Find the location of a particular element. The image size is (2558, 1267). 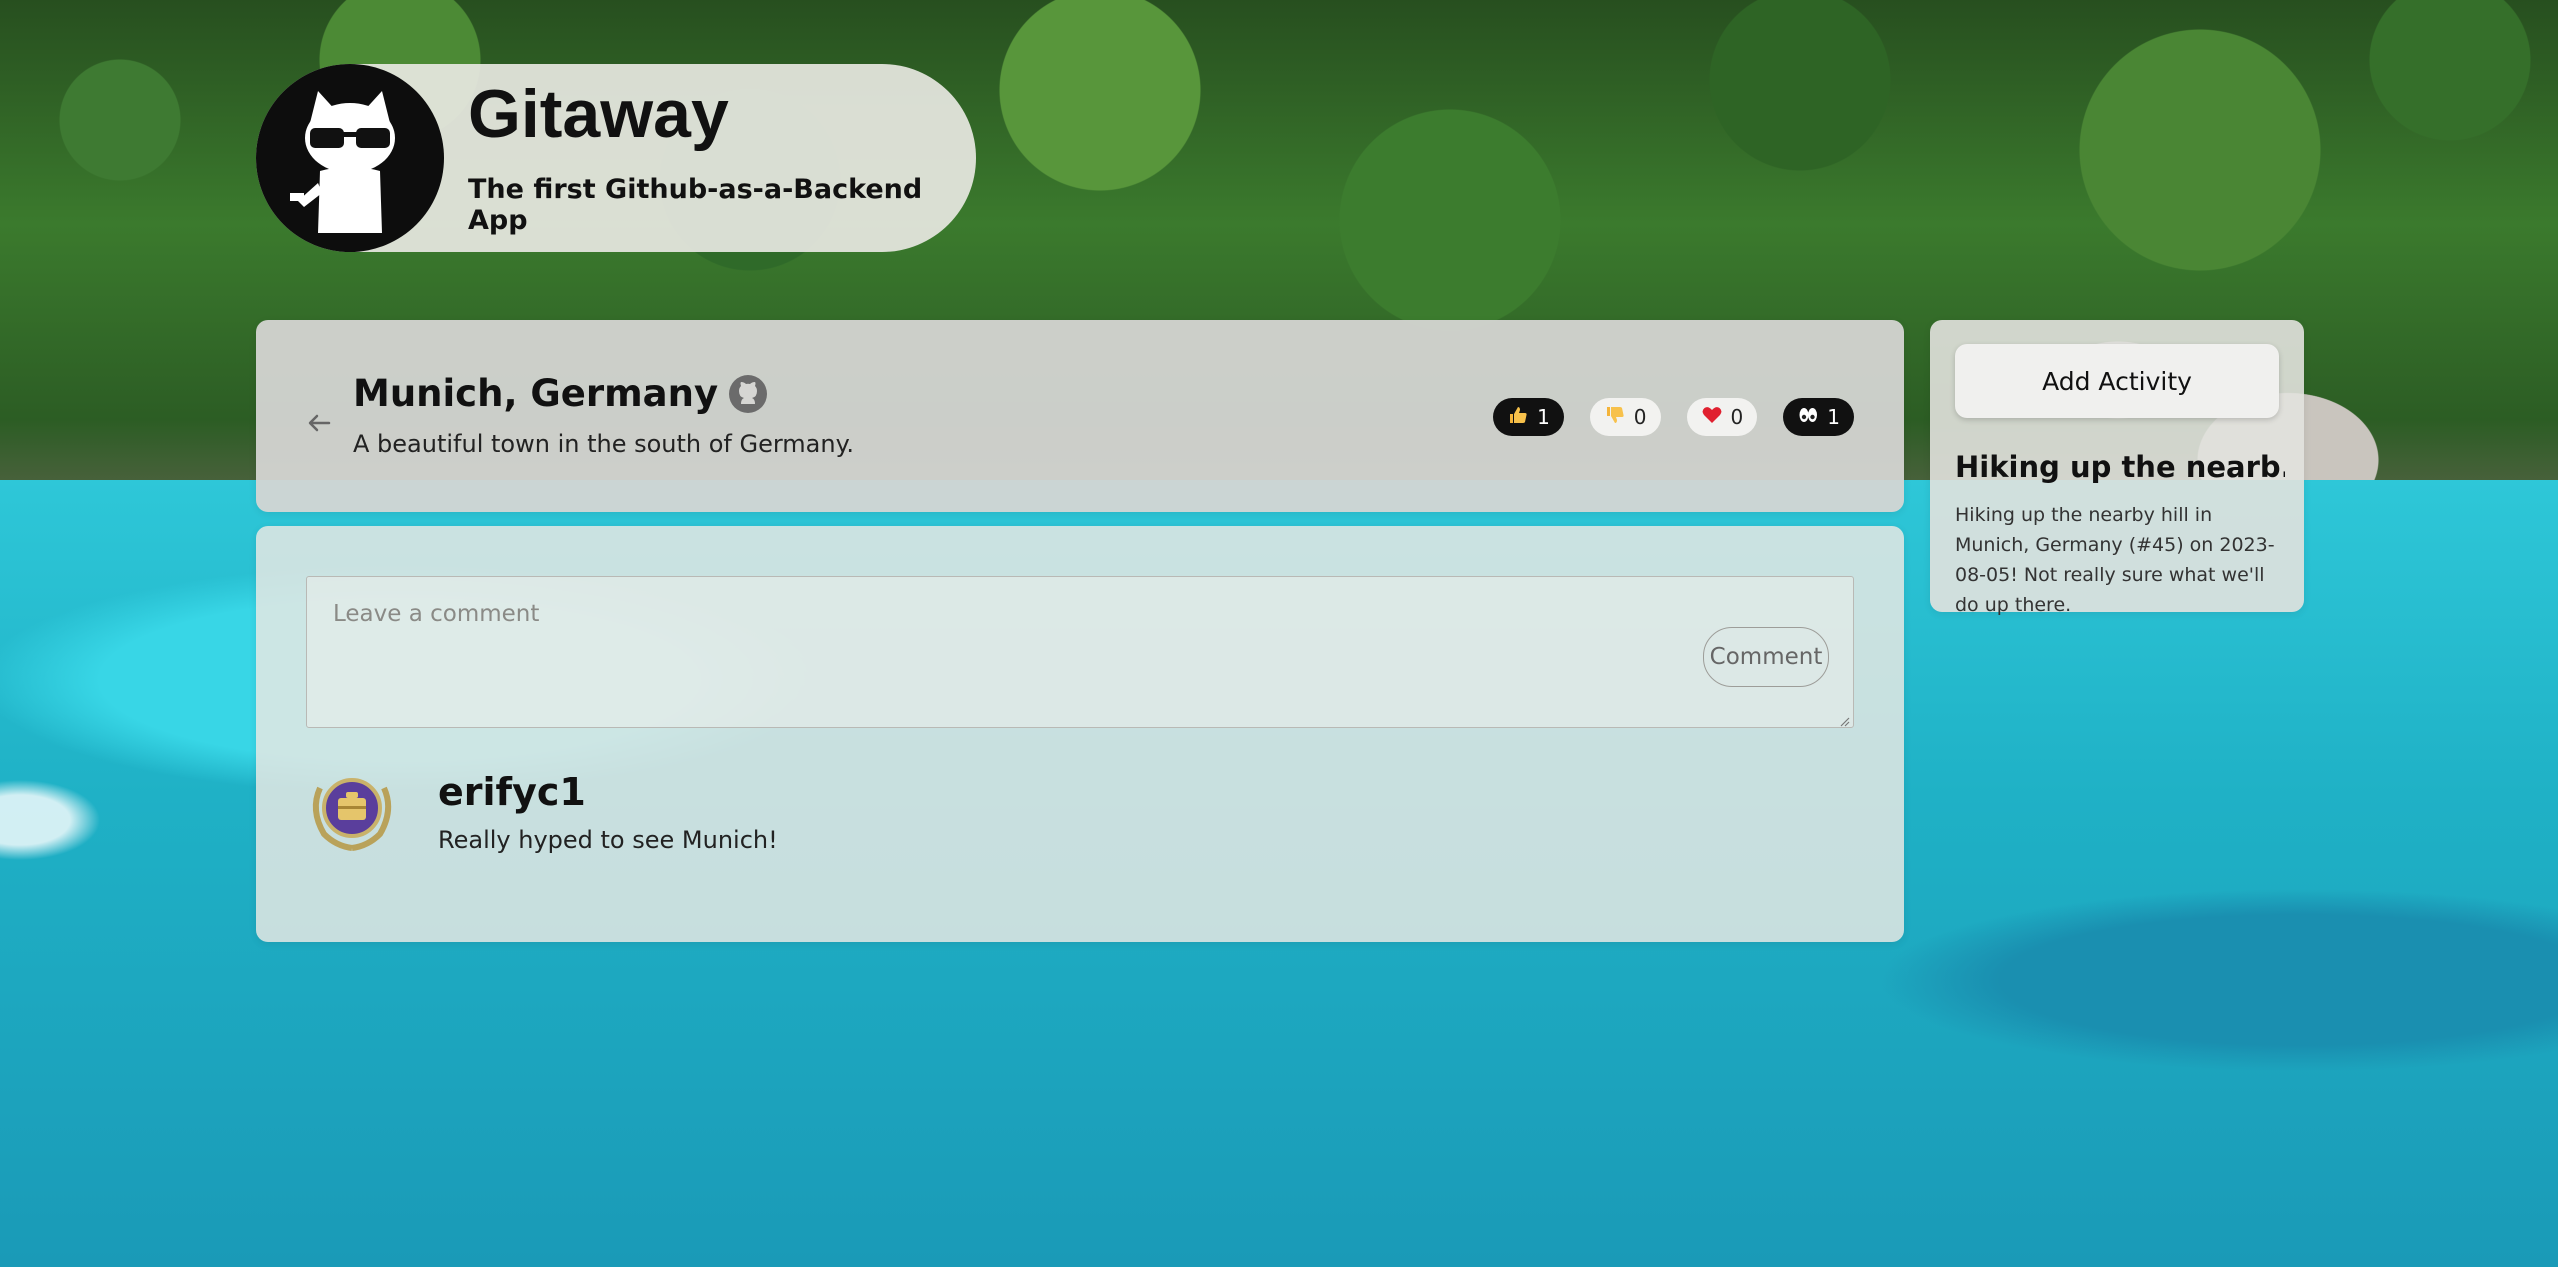

comment-placeholder: Leave a comment is located at coordinates (436, 614).